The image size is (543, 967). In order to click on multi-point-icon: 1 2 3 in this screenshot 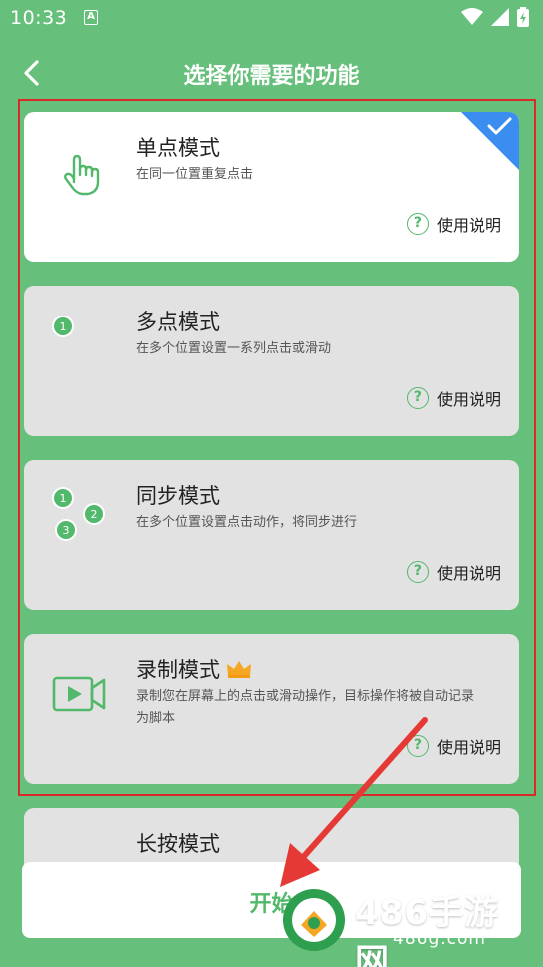, I will do `click(78, 514)`.